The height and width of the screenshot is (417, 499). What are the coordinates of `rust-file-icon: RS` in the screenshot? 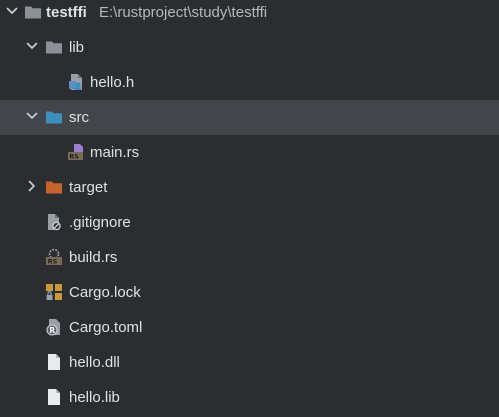 It's located at (54, 257).